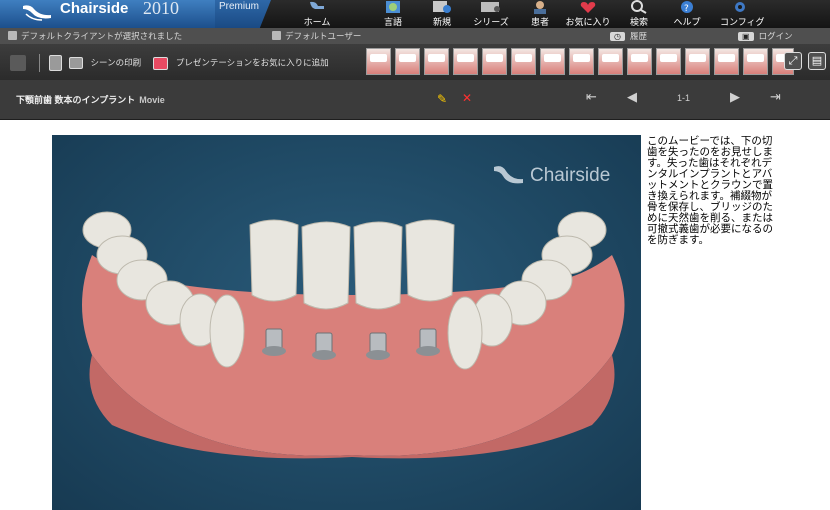 The width and height of the screenshot is (830, 510). What do you see at coordinates (12, 35) in the screenshot?
I see `client-icon` at bounding box center [12, 35].